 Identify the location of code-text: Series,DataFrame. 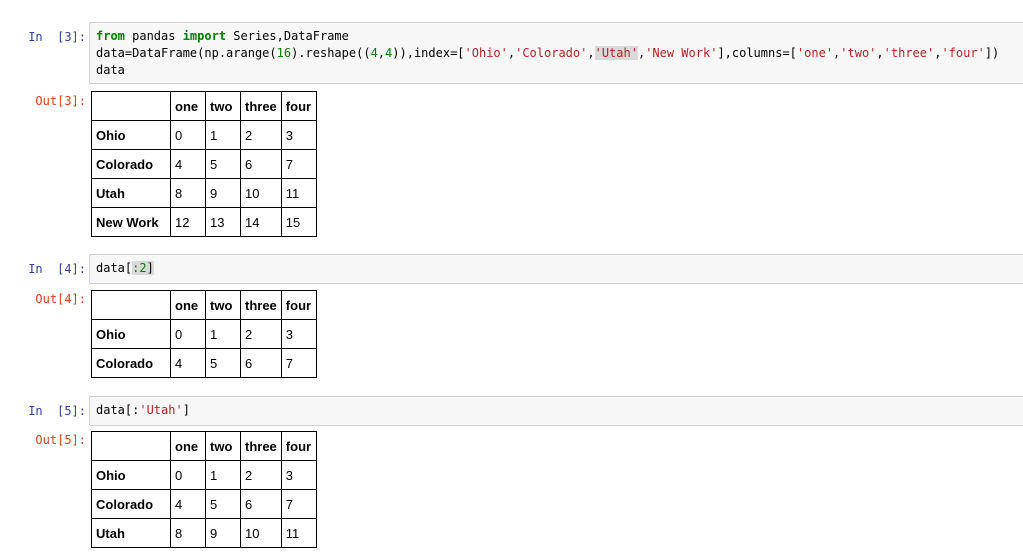
(287, 36).